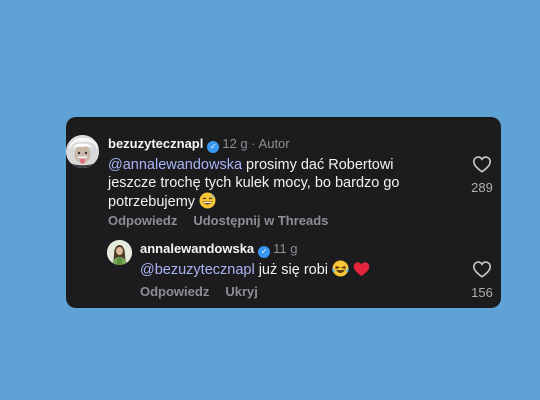  I want to click on reply-mention: @bezuzytecznapl, so click(197, 270).